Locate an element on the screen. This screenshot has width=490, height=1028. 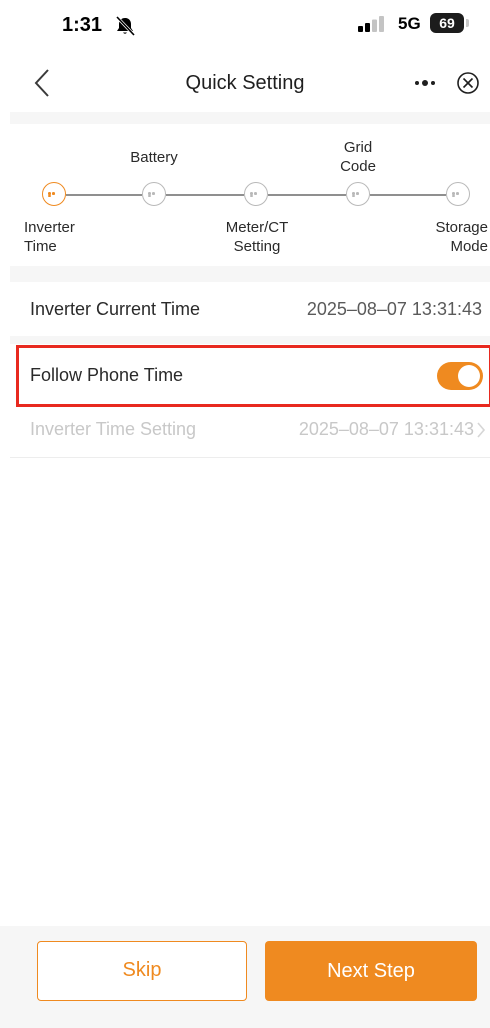
highlight-box is located at coordinates (253, 376).